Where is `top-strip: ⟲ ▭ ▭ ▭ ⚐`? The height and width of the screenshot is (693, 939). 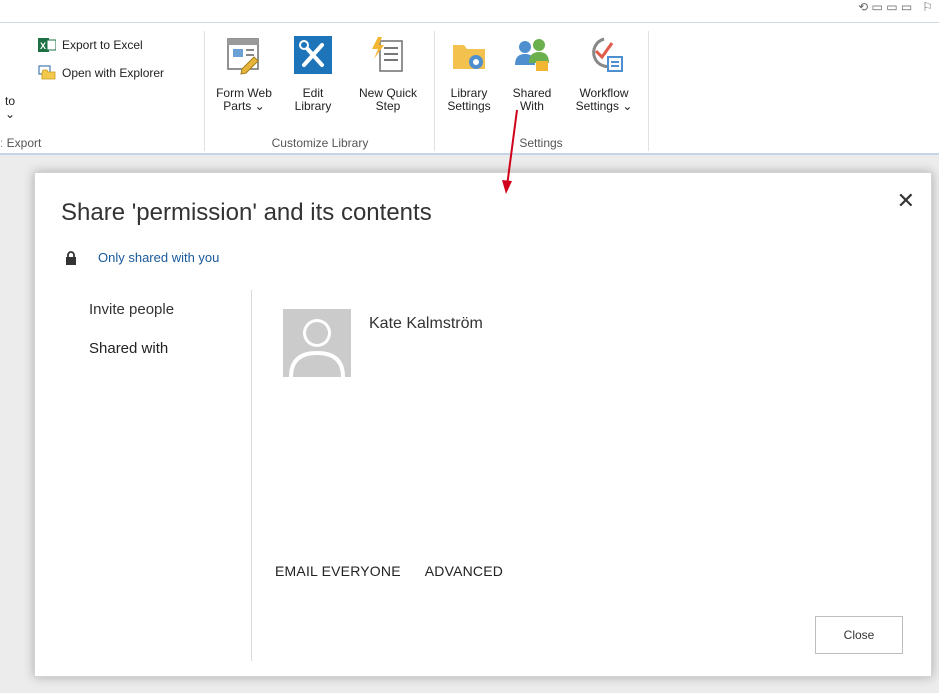
top-strip: ⟲ ▭ ▭ ▭ ⚐ is located at coordinates (469, 11).